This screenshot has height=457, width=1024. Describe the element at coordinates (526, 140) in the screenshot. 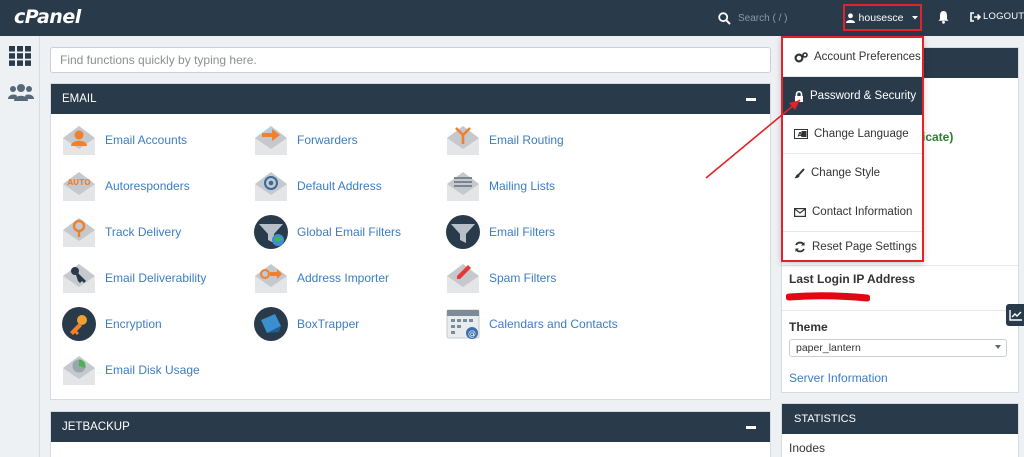

I see `email-routing-label: Email Routing` at that location.